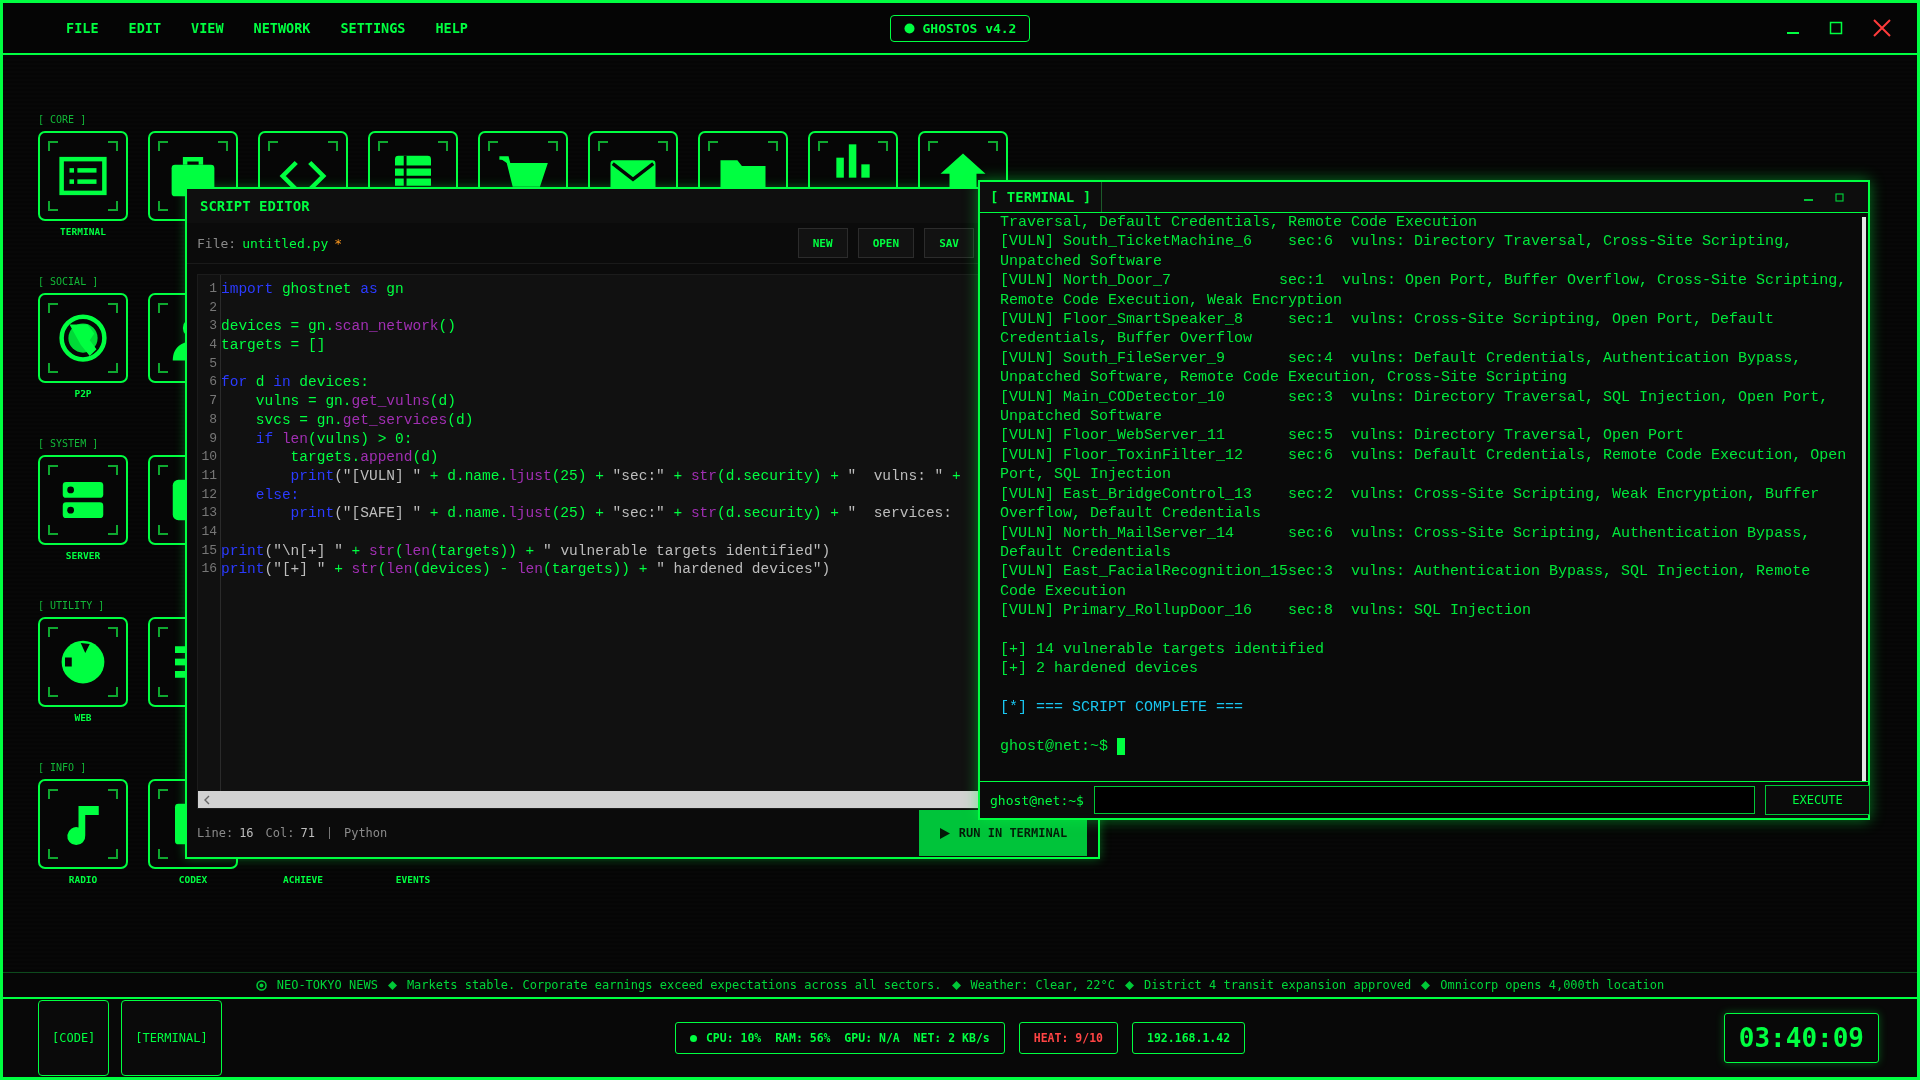  I want to click on code-line: else:, so click(277, 495).